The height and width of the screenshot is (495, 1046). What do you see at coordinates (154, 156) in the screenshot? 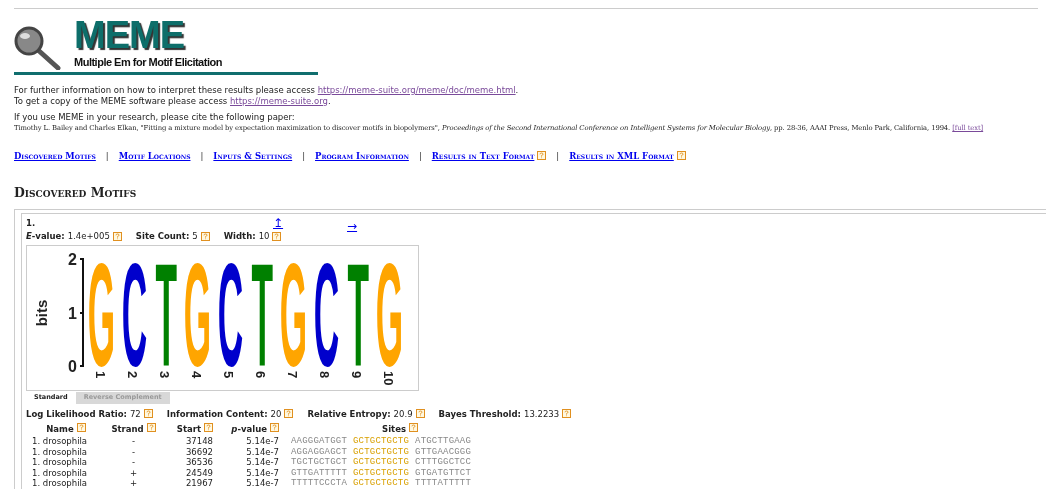
I see `nav-link: Motif Locations` at bounding box center [154, 156].